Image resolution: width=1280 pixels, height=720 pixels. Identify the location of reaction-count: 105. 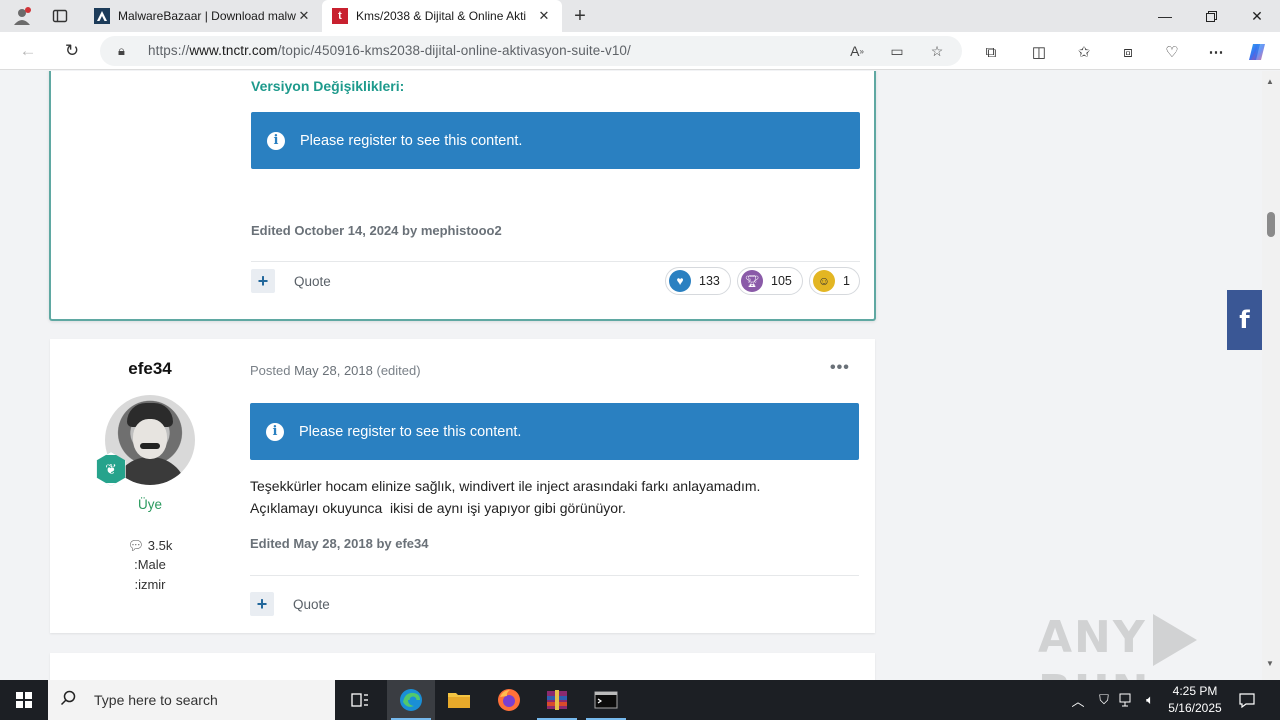
(781, 281).